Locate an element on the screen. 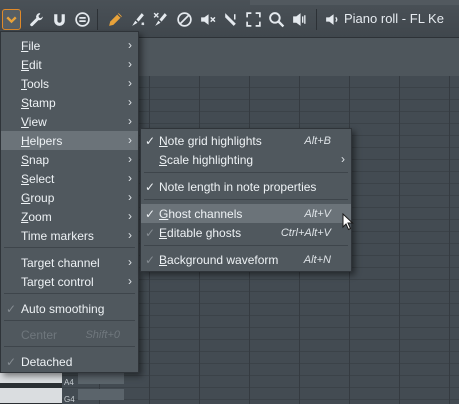  menu-item-label-mnemonic: H is located at coordinates (25, 140).